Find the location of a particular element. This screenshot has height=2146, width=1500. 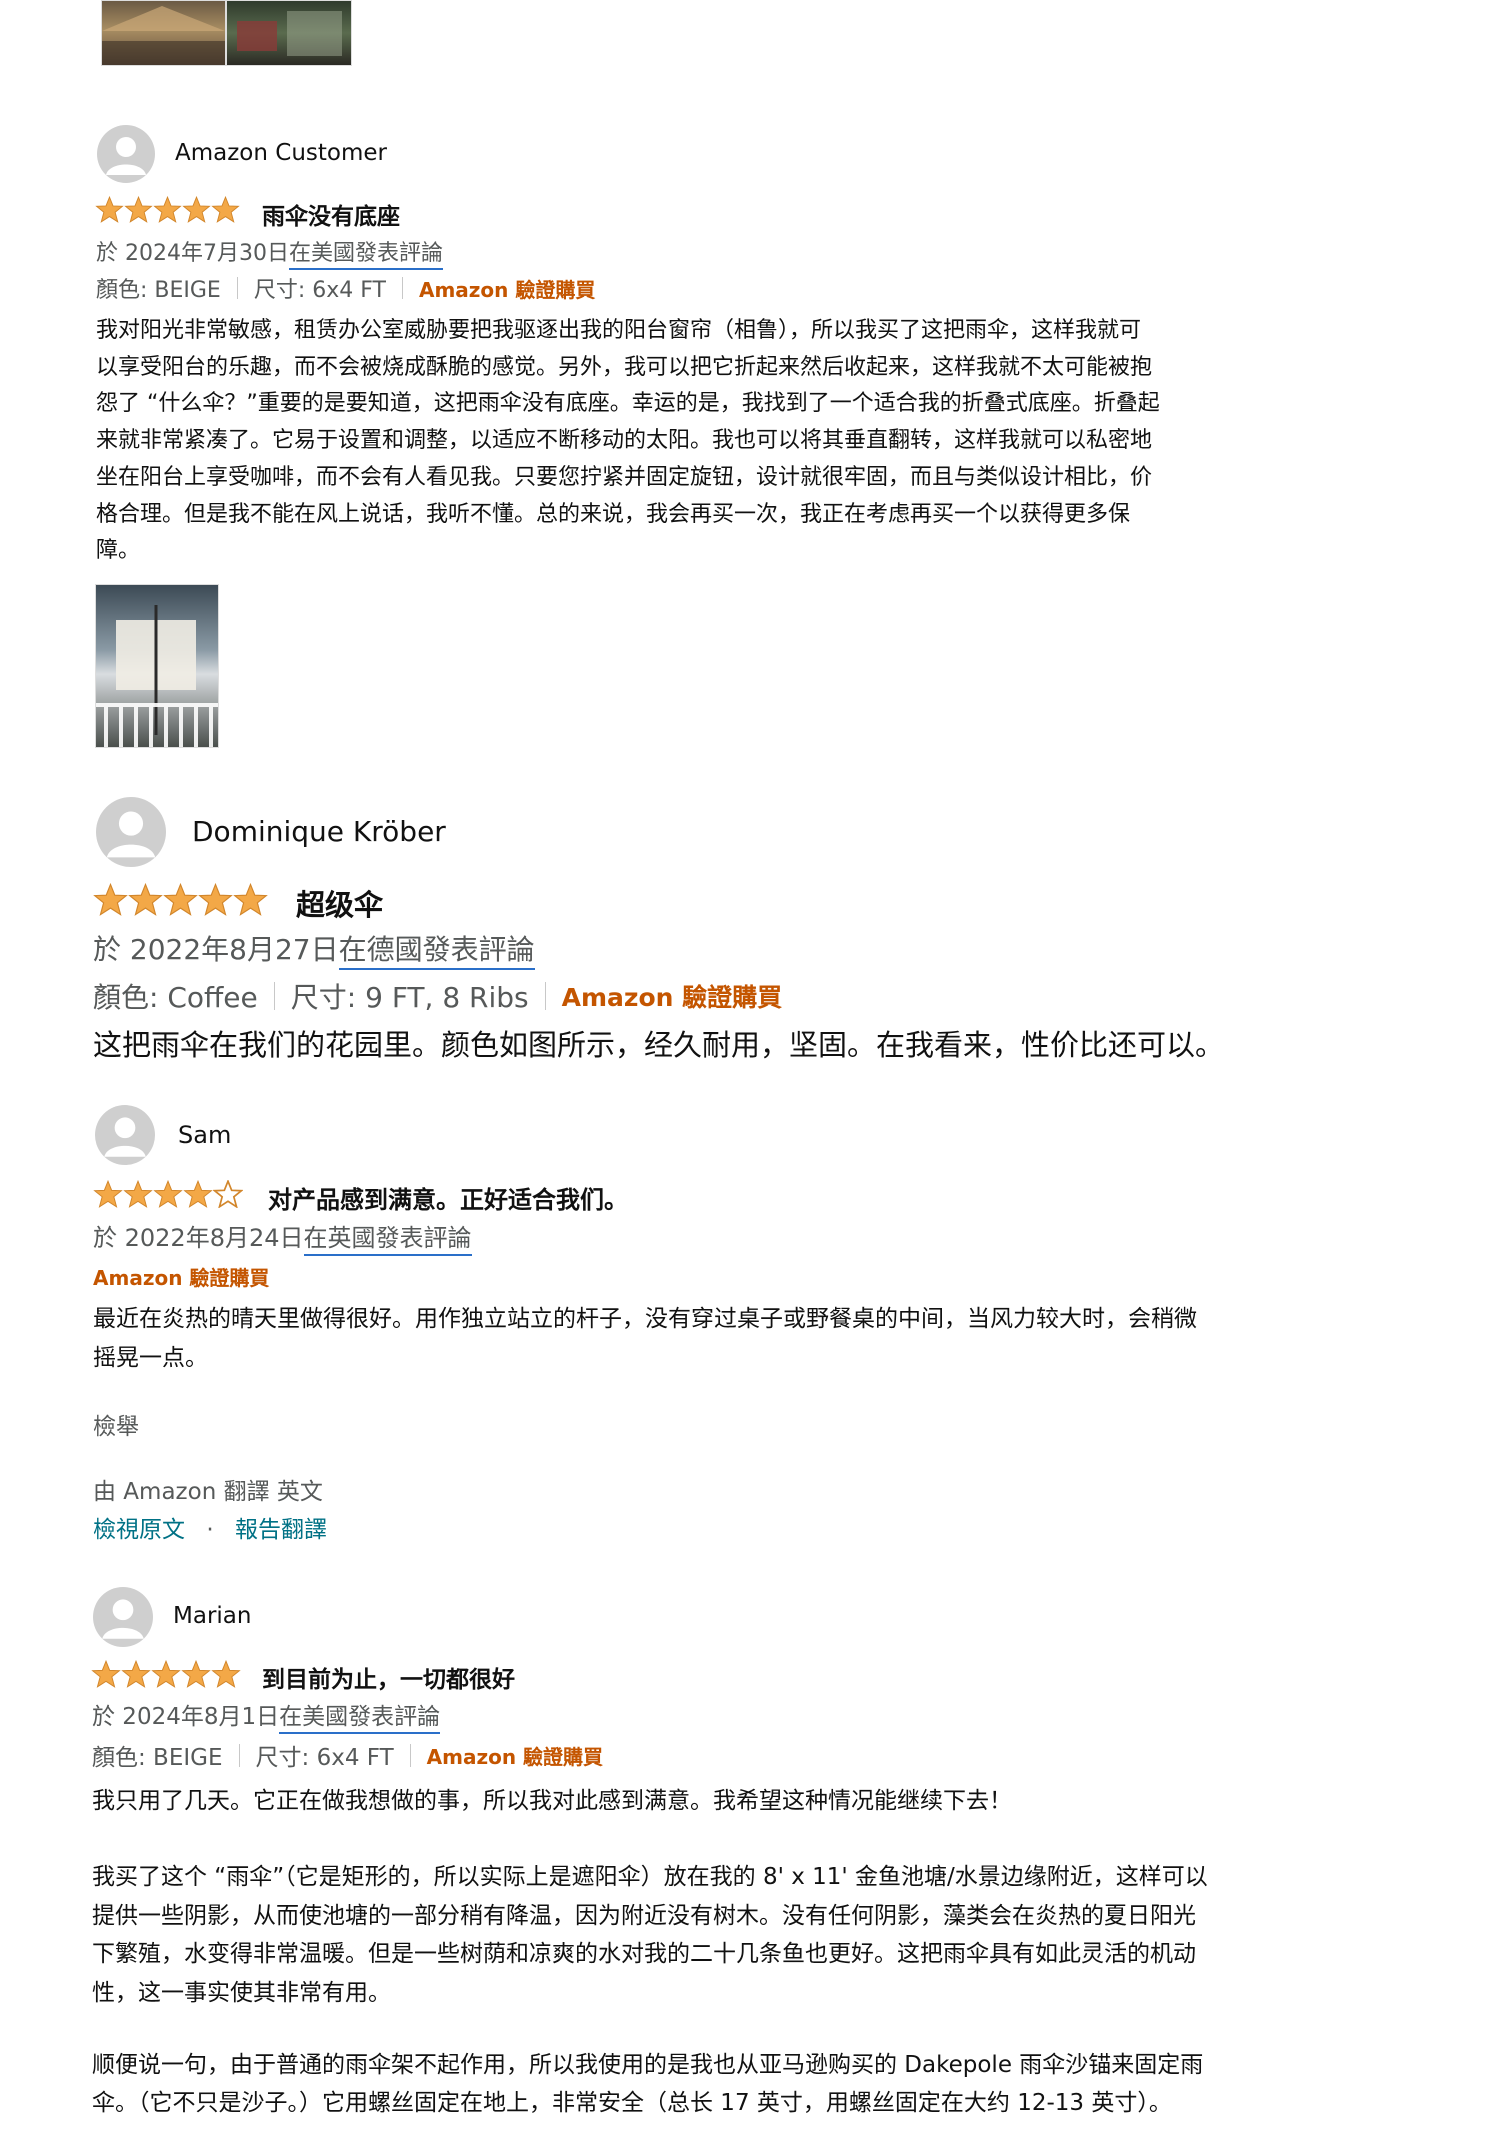

review-date: 於 2022年8月27日在德國發表評論 is located at coordinates (314, 949).